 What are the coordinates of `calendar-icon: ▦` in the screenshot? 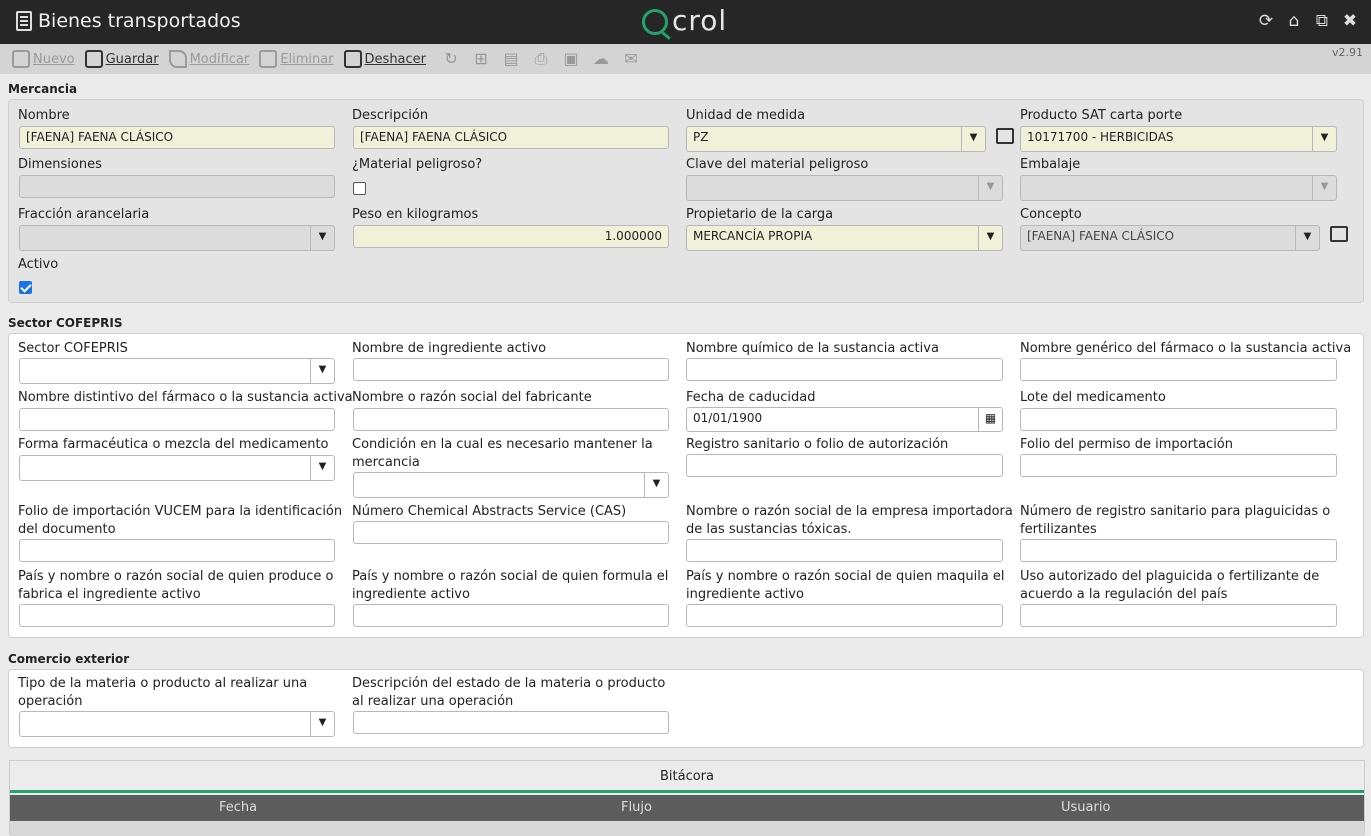 It's located at (990, 419).